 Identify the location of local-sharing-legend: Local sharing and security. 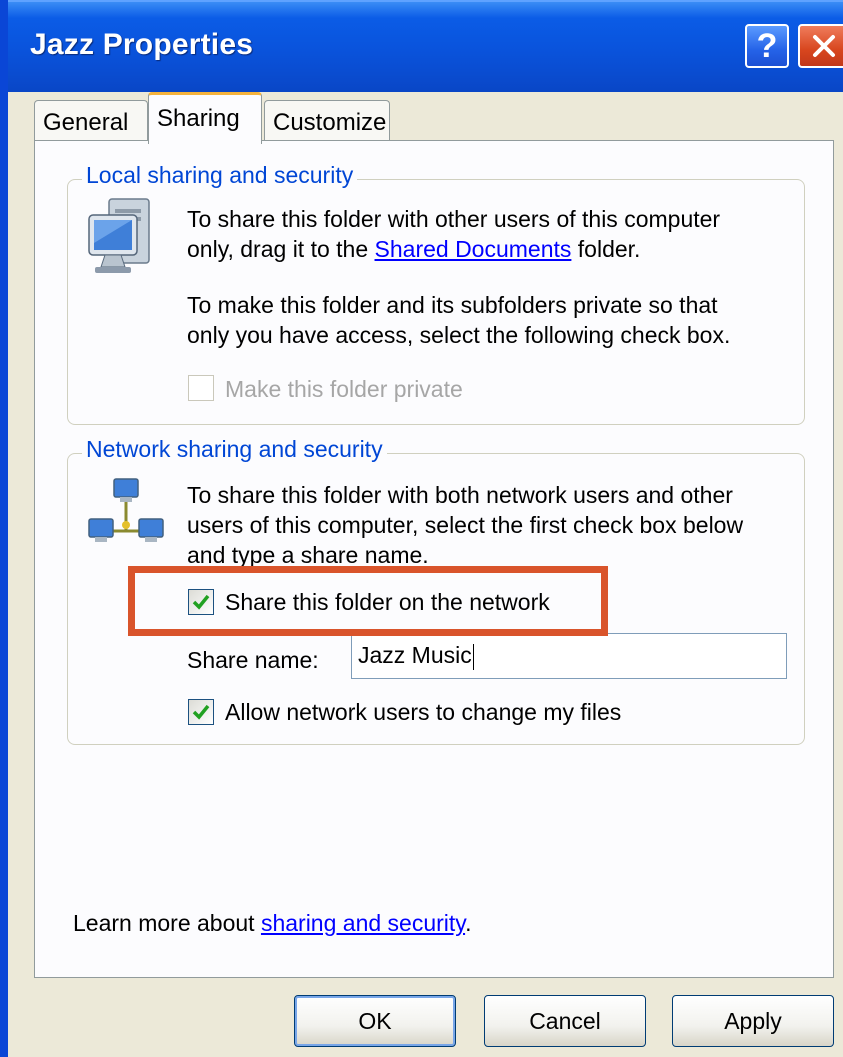
(220, 175).